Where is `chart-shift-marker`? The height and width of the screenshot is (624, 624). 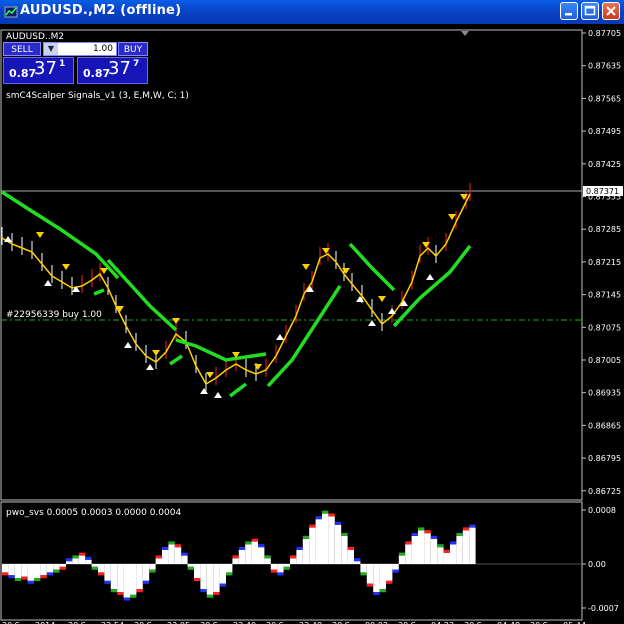
chart-shift-marker is located at coordinates (465, 33).